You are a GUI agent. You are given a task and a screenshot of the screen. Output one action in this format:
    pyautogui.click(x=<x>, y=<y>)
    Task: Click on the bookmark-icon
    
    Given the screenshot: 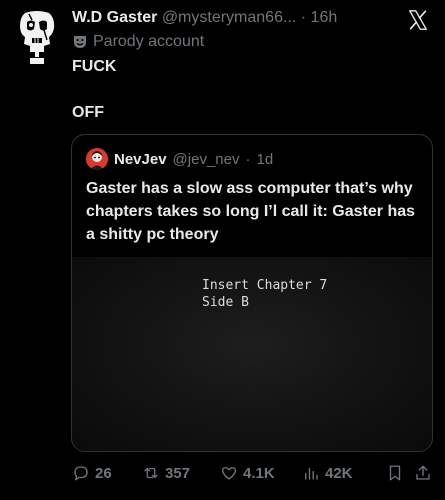 What is the action you would take?
    pyautogui.click(x=395, y=473)
    